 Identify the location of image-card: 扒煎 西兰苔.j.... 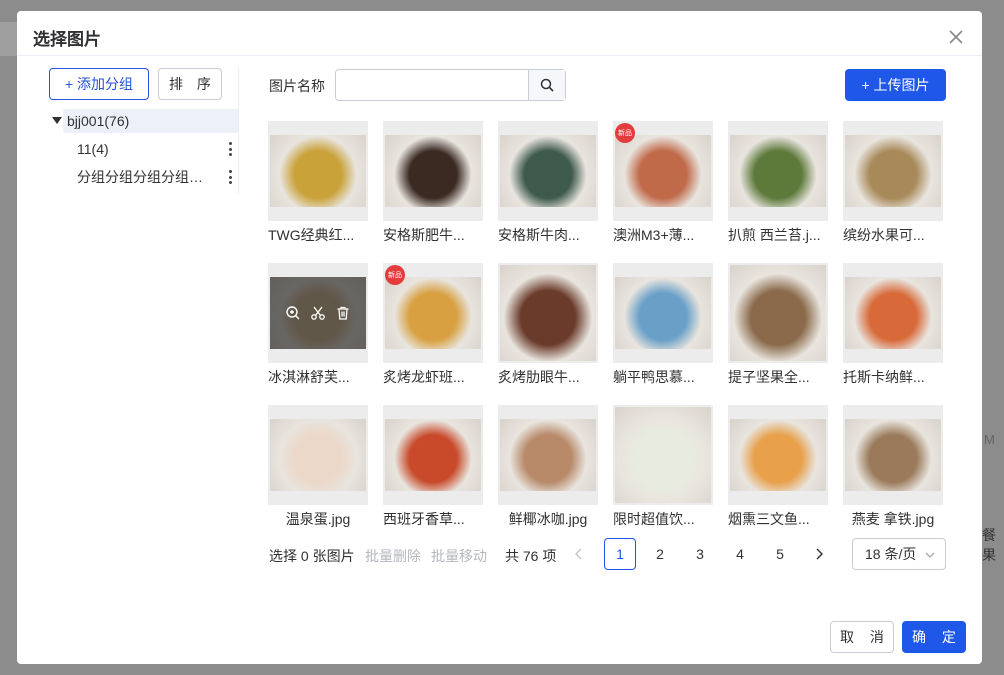
(778, 183).